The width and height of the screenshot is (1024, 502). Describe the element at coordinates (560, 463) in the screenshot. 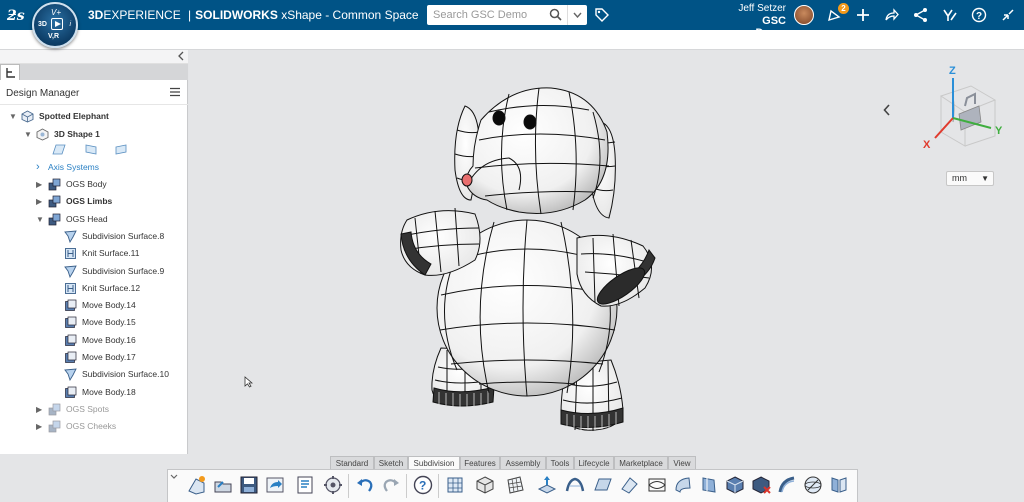

I see `tab-tools: Tools` at that location.